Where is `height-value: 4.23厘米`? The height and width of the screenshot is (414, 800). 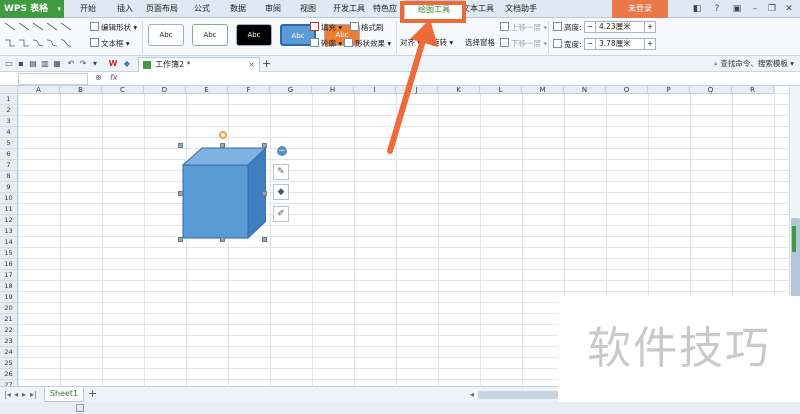 height-value: 4.23厘米 is located at coordinates (615, 27).